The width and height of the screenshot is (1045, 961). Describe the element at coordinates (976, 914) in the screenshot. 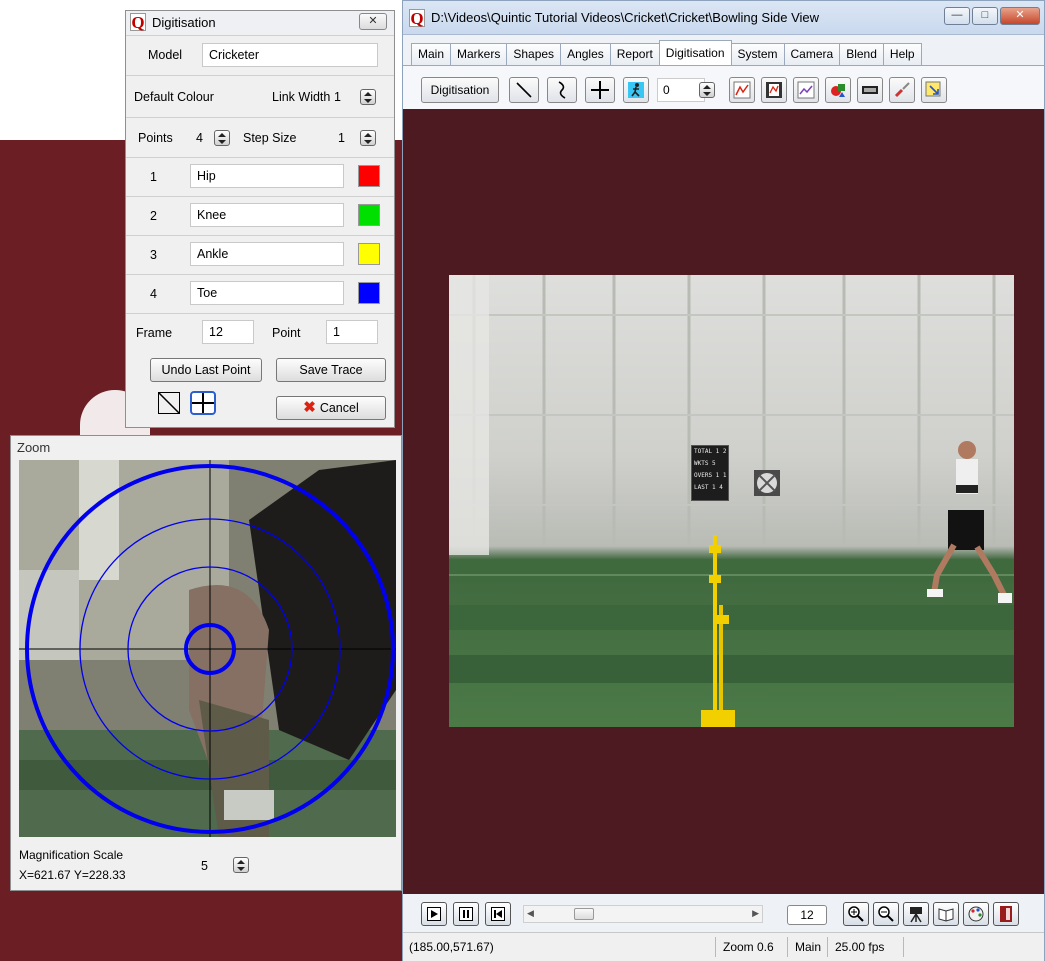

I see `palette-icon` at that location.